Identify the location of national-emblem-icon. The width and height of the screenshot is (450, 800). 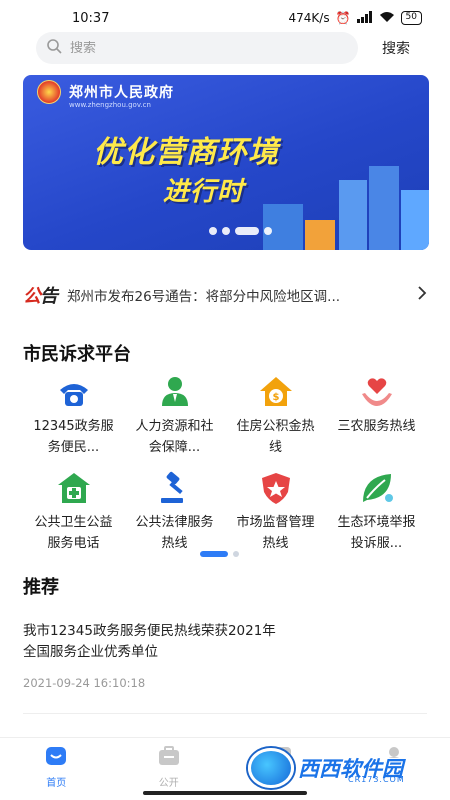
(49, 92).